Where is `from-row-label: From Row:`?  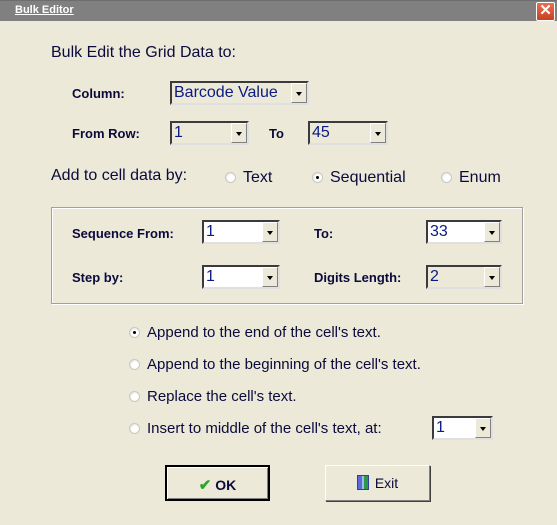 from-row-label: From Row: is located at coordinates (106, 133).